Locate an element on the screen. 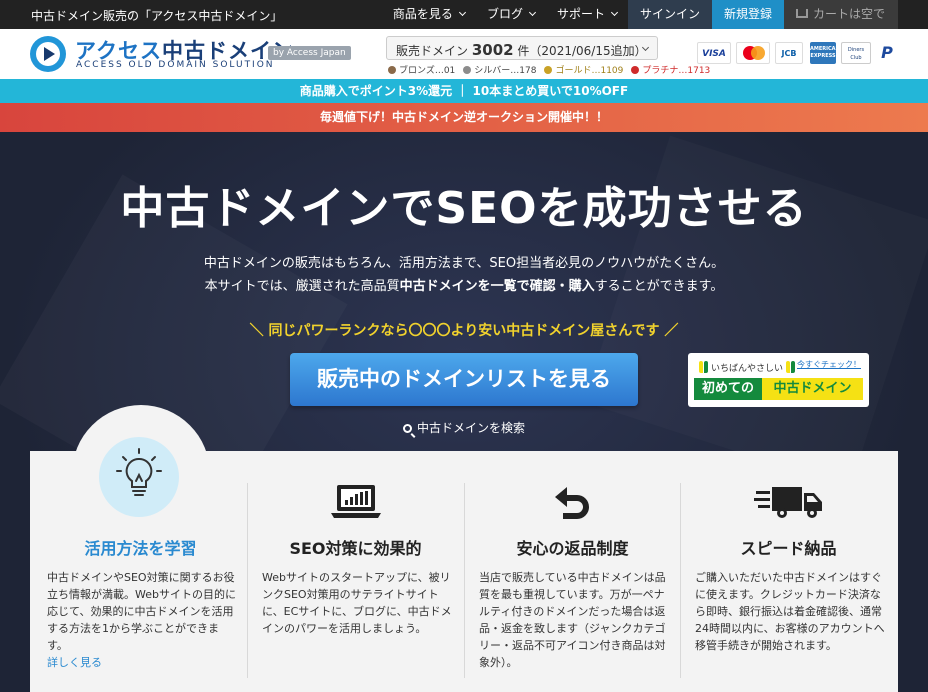  points-promo-banner: 商品購入でポイント3%還元 ｜ 10本まとめ買いで10%OFF is located at coordinates (464, 91).